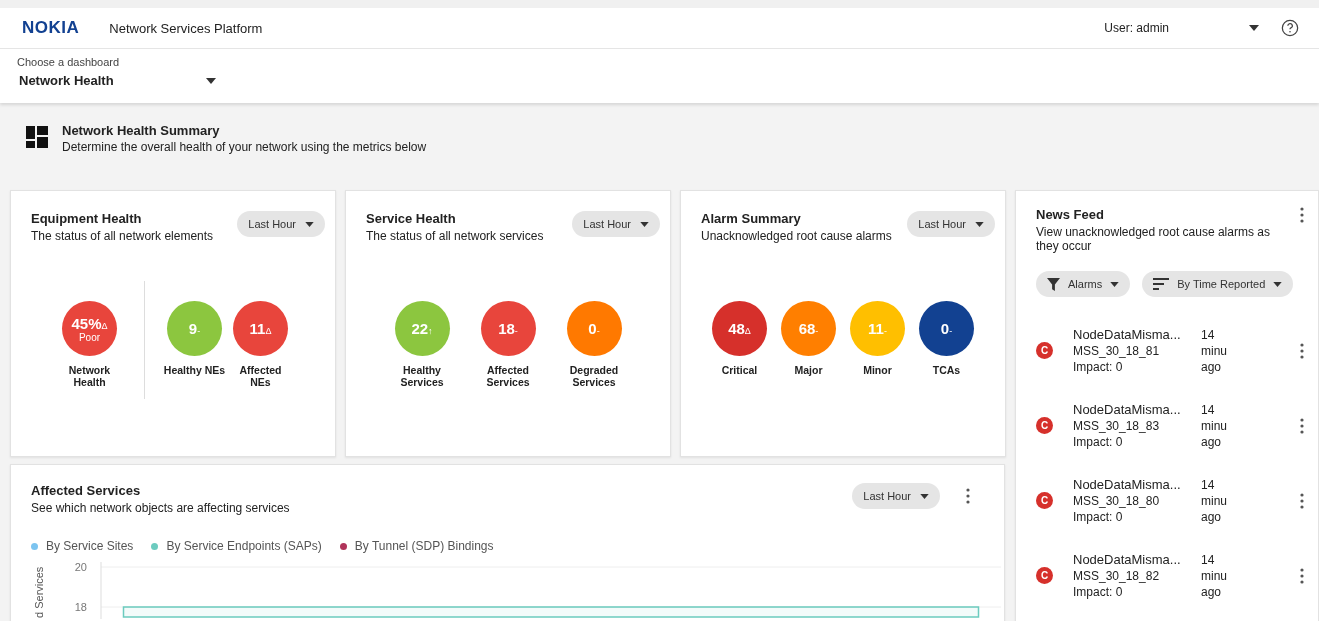 Image resolution: width=1319 pixels, height=621 pixels. What do you see at coordinates (946, 328) in the screenshot?
I see `metric-circle: 0-` at bounding box center [946, 328].